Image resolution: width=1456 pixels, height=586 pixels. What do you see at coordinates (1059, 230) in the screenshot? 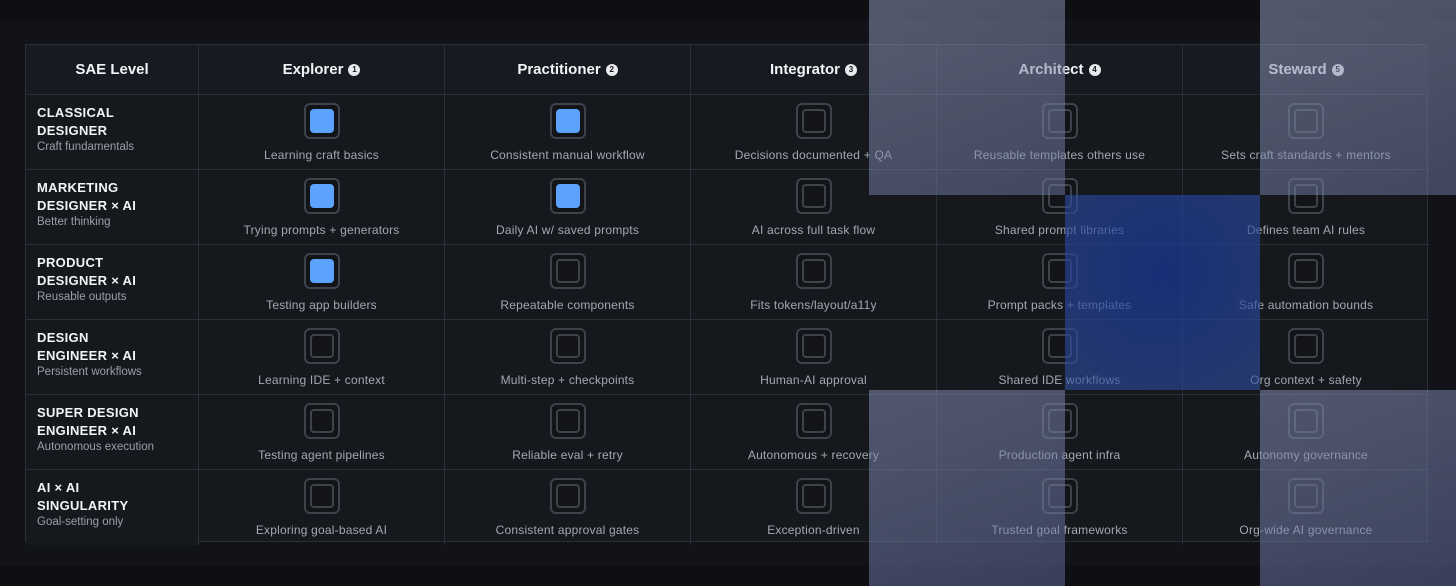
I see `cell-caption: Shared prompt libraries` at bounding box center [1059, 230].